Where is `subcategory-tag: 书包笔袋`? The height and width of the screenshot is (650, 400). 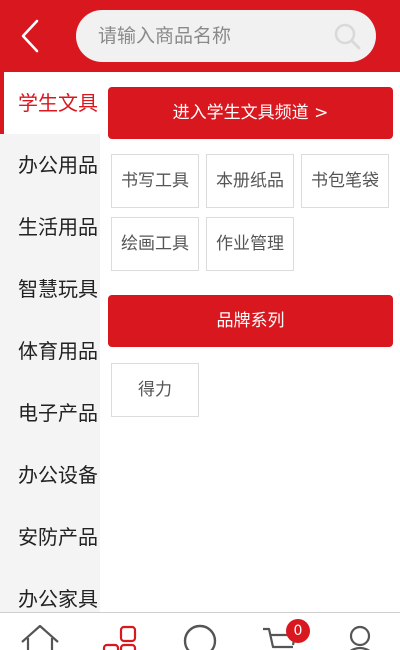 subcategory-tag: 书包笔袋 is located at coordinates (345, 181).